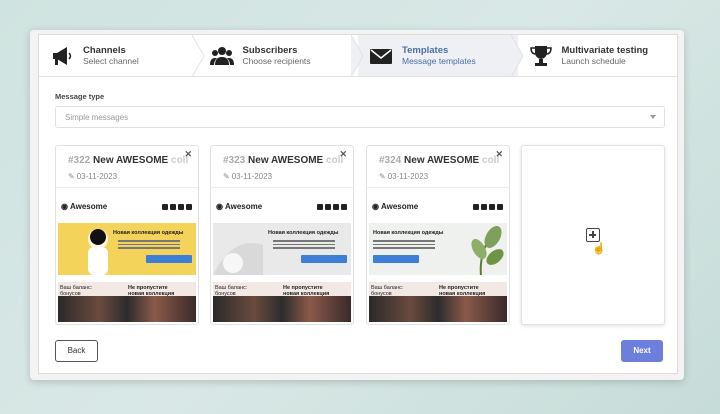 The image size is (720, 414). Describe the element at coordinates (593, 61) in the screenshot. I see `step-subtitle: Launch schedule` at that location.